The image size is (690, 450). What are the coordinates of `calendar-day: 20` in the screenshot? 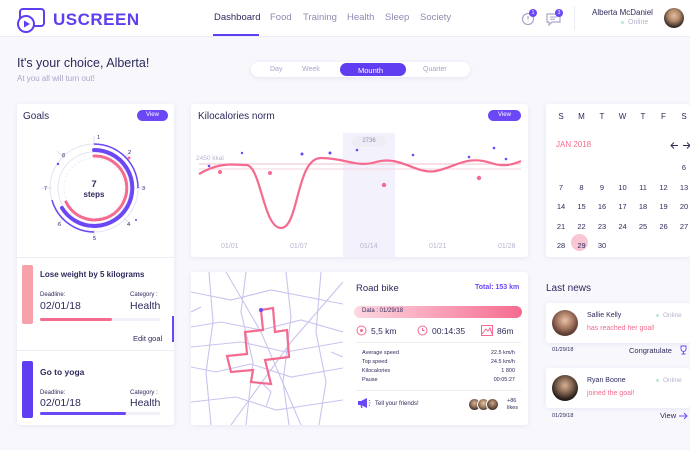 It's located at (682, 206).